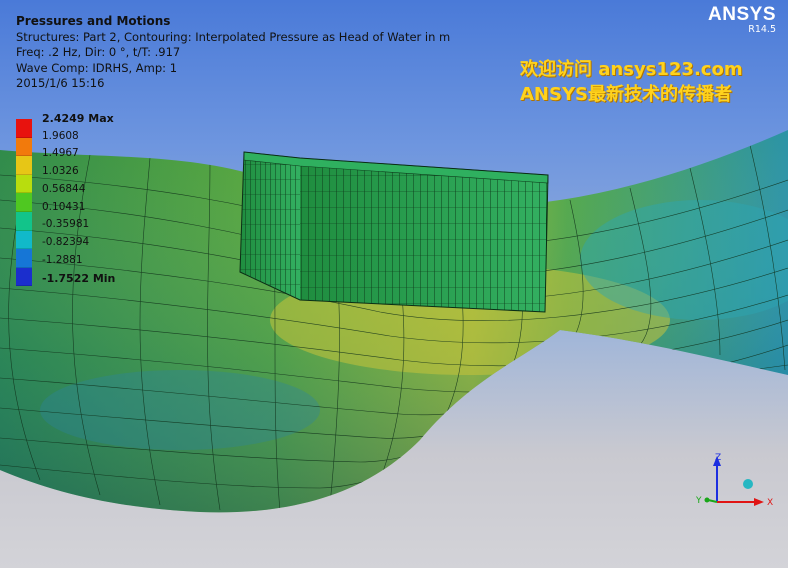 The image size is (788, 568). I want to click on z-label: Z, so click(718, 458).